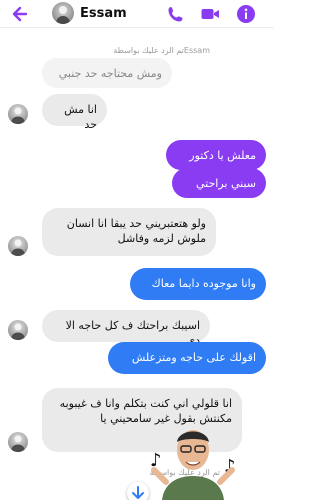 This screenshot has width=320, height=500. Describe the element at coordinates (246, 14) in the screenshot. I see `info-icon` at that location.